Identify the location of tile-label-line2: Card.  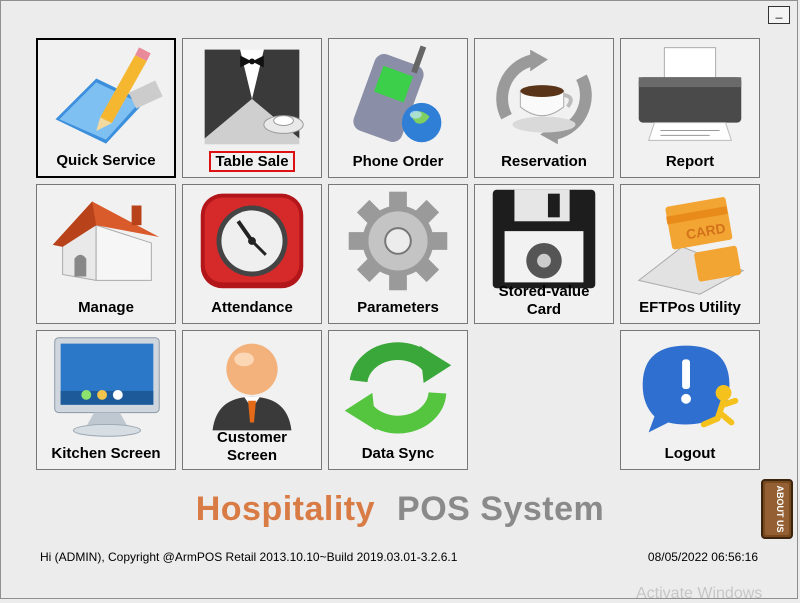
(544, 309).